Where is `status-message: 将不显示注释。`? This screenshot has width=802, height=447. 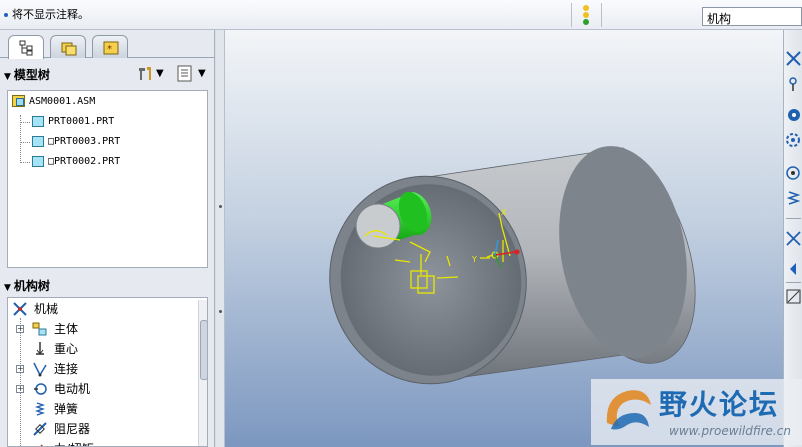
status-message: 将不显示注释。 is located at coordinates (46, 14).